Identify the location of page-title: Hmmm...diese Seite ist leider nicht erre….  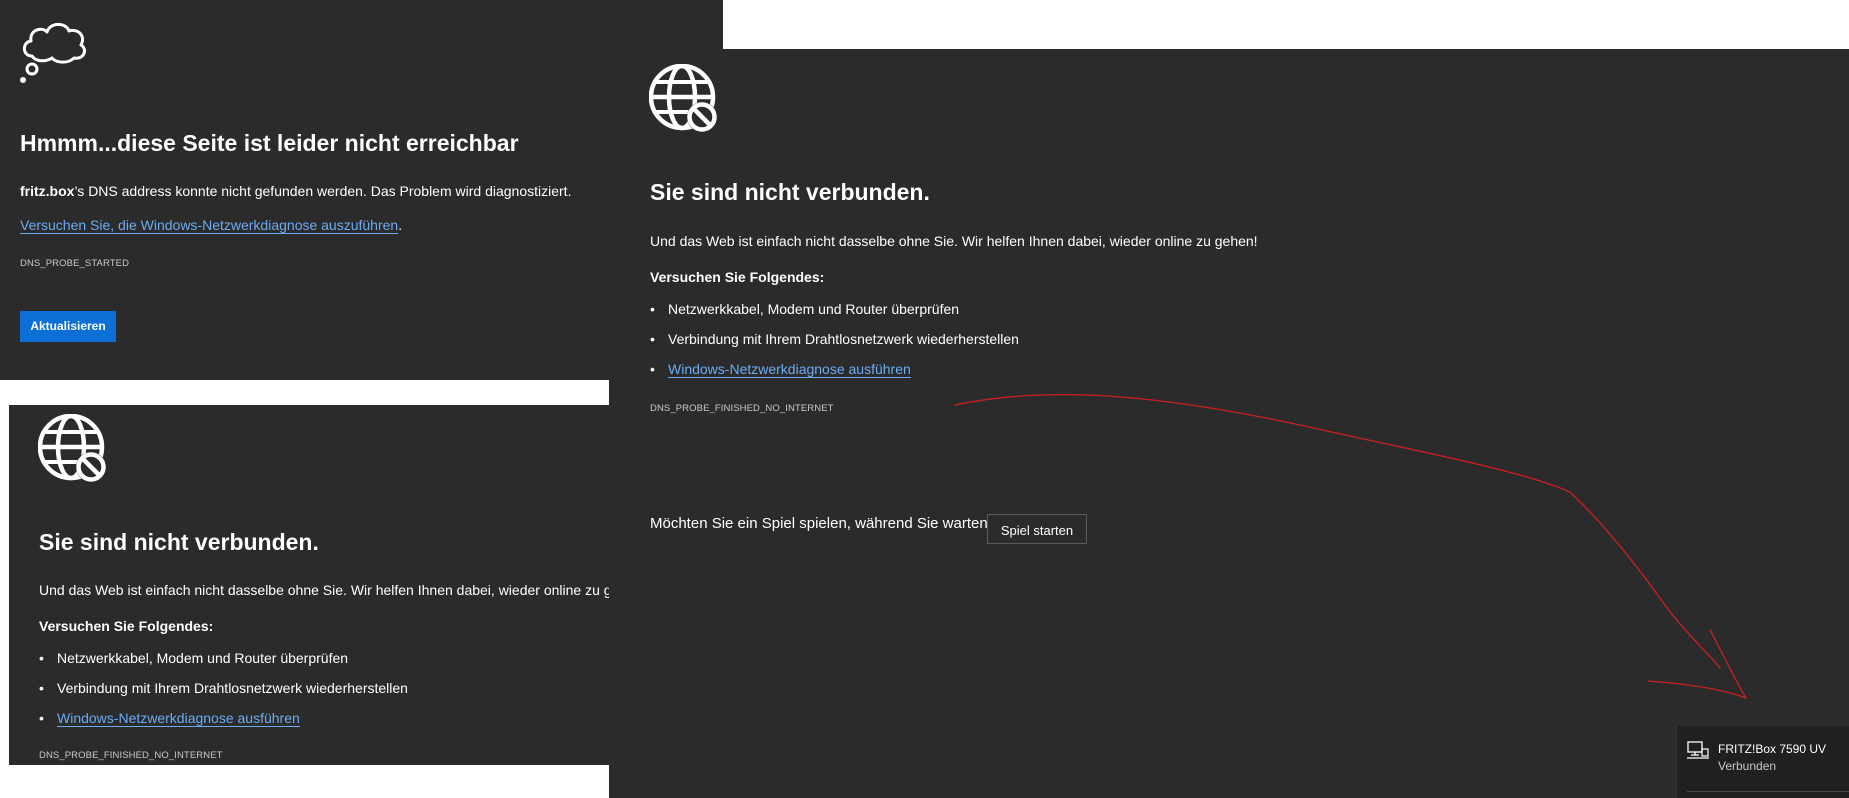
(269, 143).